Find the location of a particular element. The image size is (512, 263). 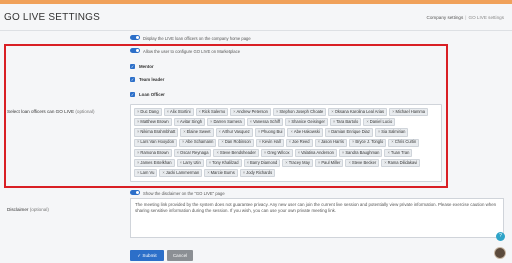

officer-tag: ×Valatina Anderson is located at coordinates (315, 152).